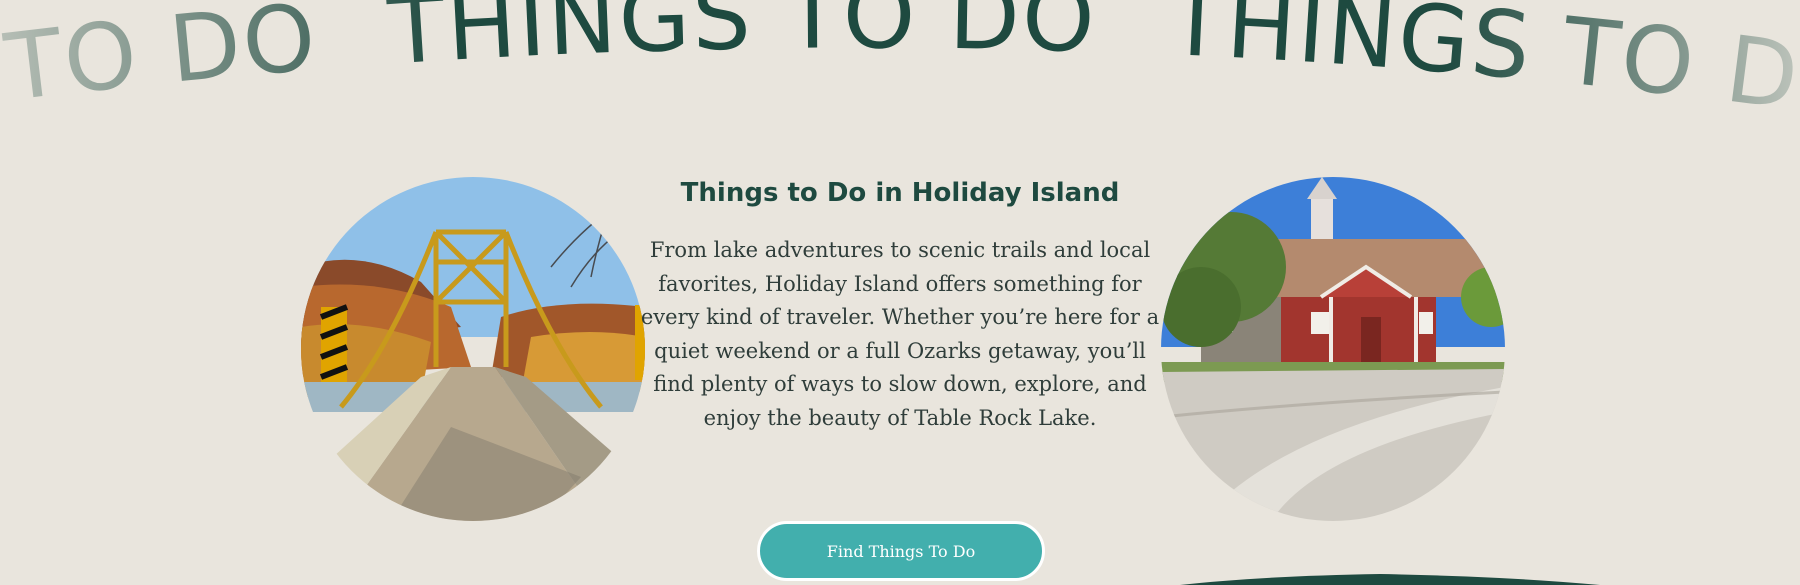  Describe the element at coordinates (1390, 579) in the screenshot. I see `decorative-wave` at that location.